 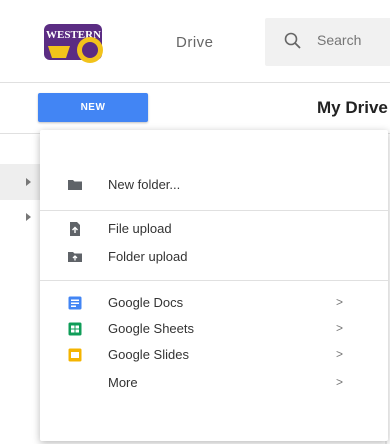 I want to click on menu-item-label: More, so click(x=123, y=382).